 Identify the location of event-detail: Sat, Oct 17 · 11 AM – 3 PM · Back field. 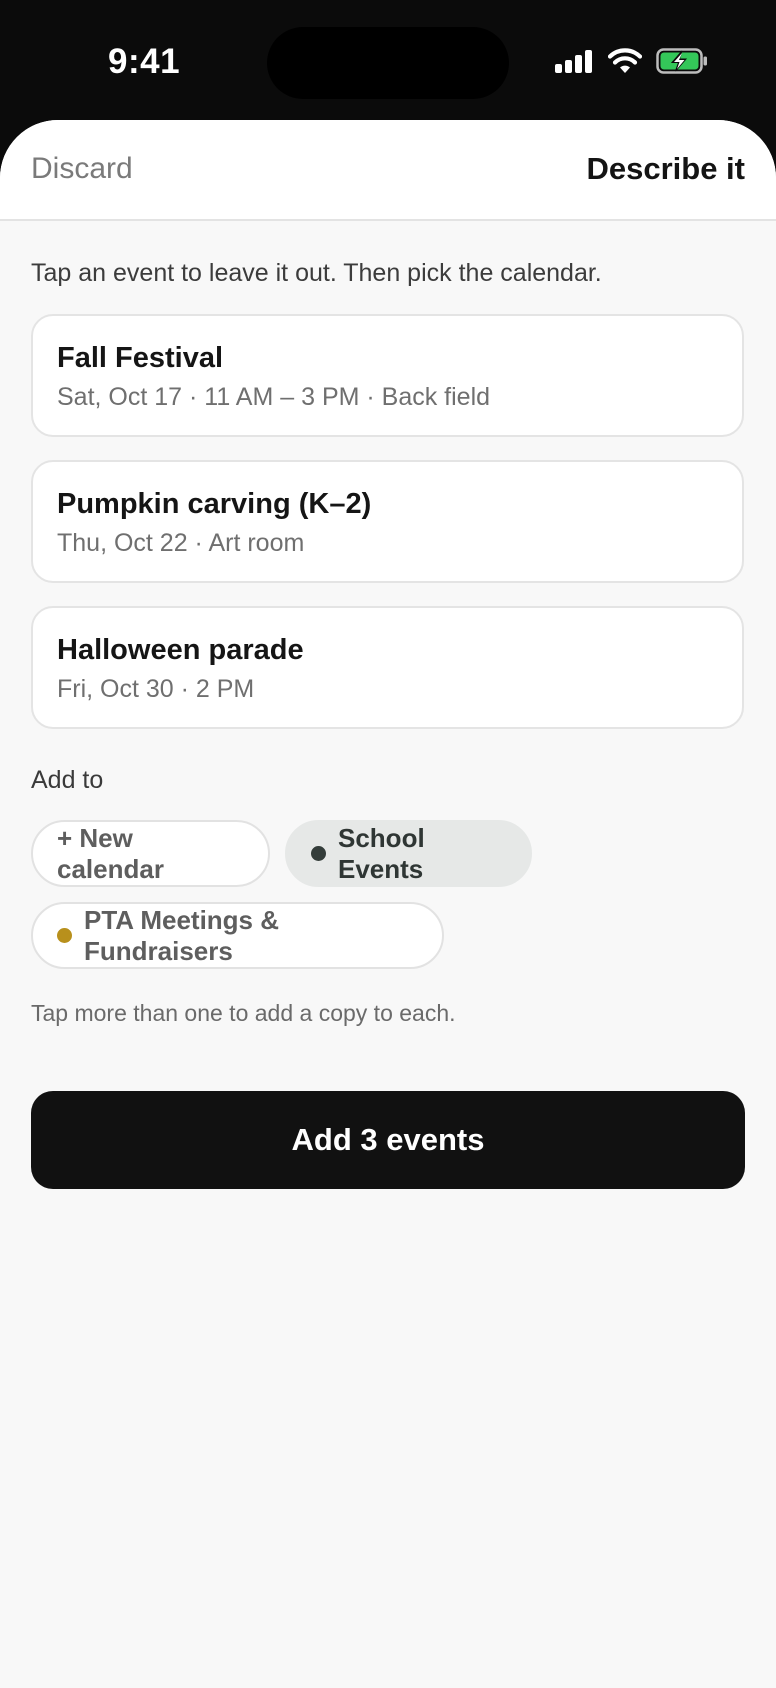
(274, 397).